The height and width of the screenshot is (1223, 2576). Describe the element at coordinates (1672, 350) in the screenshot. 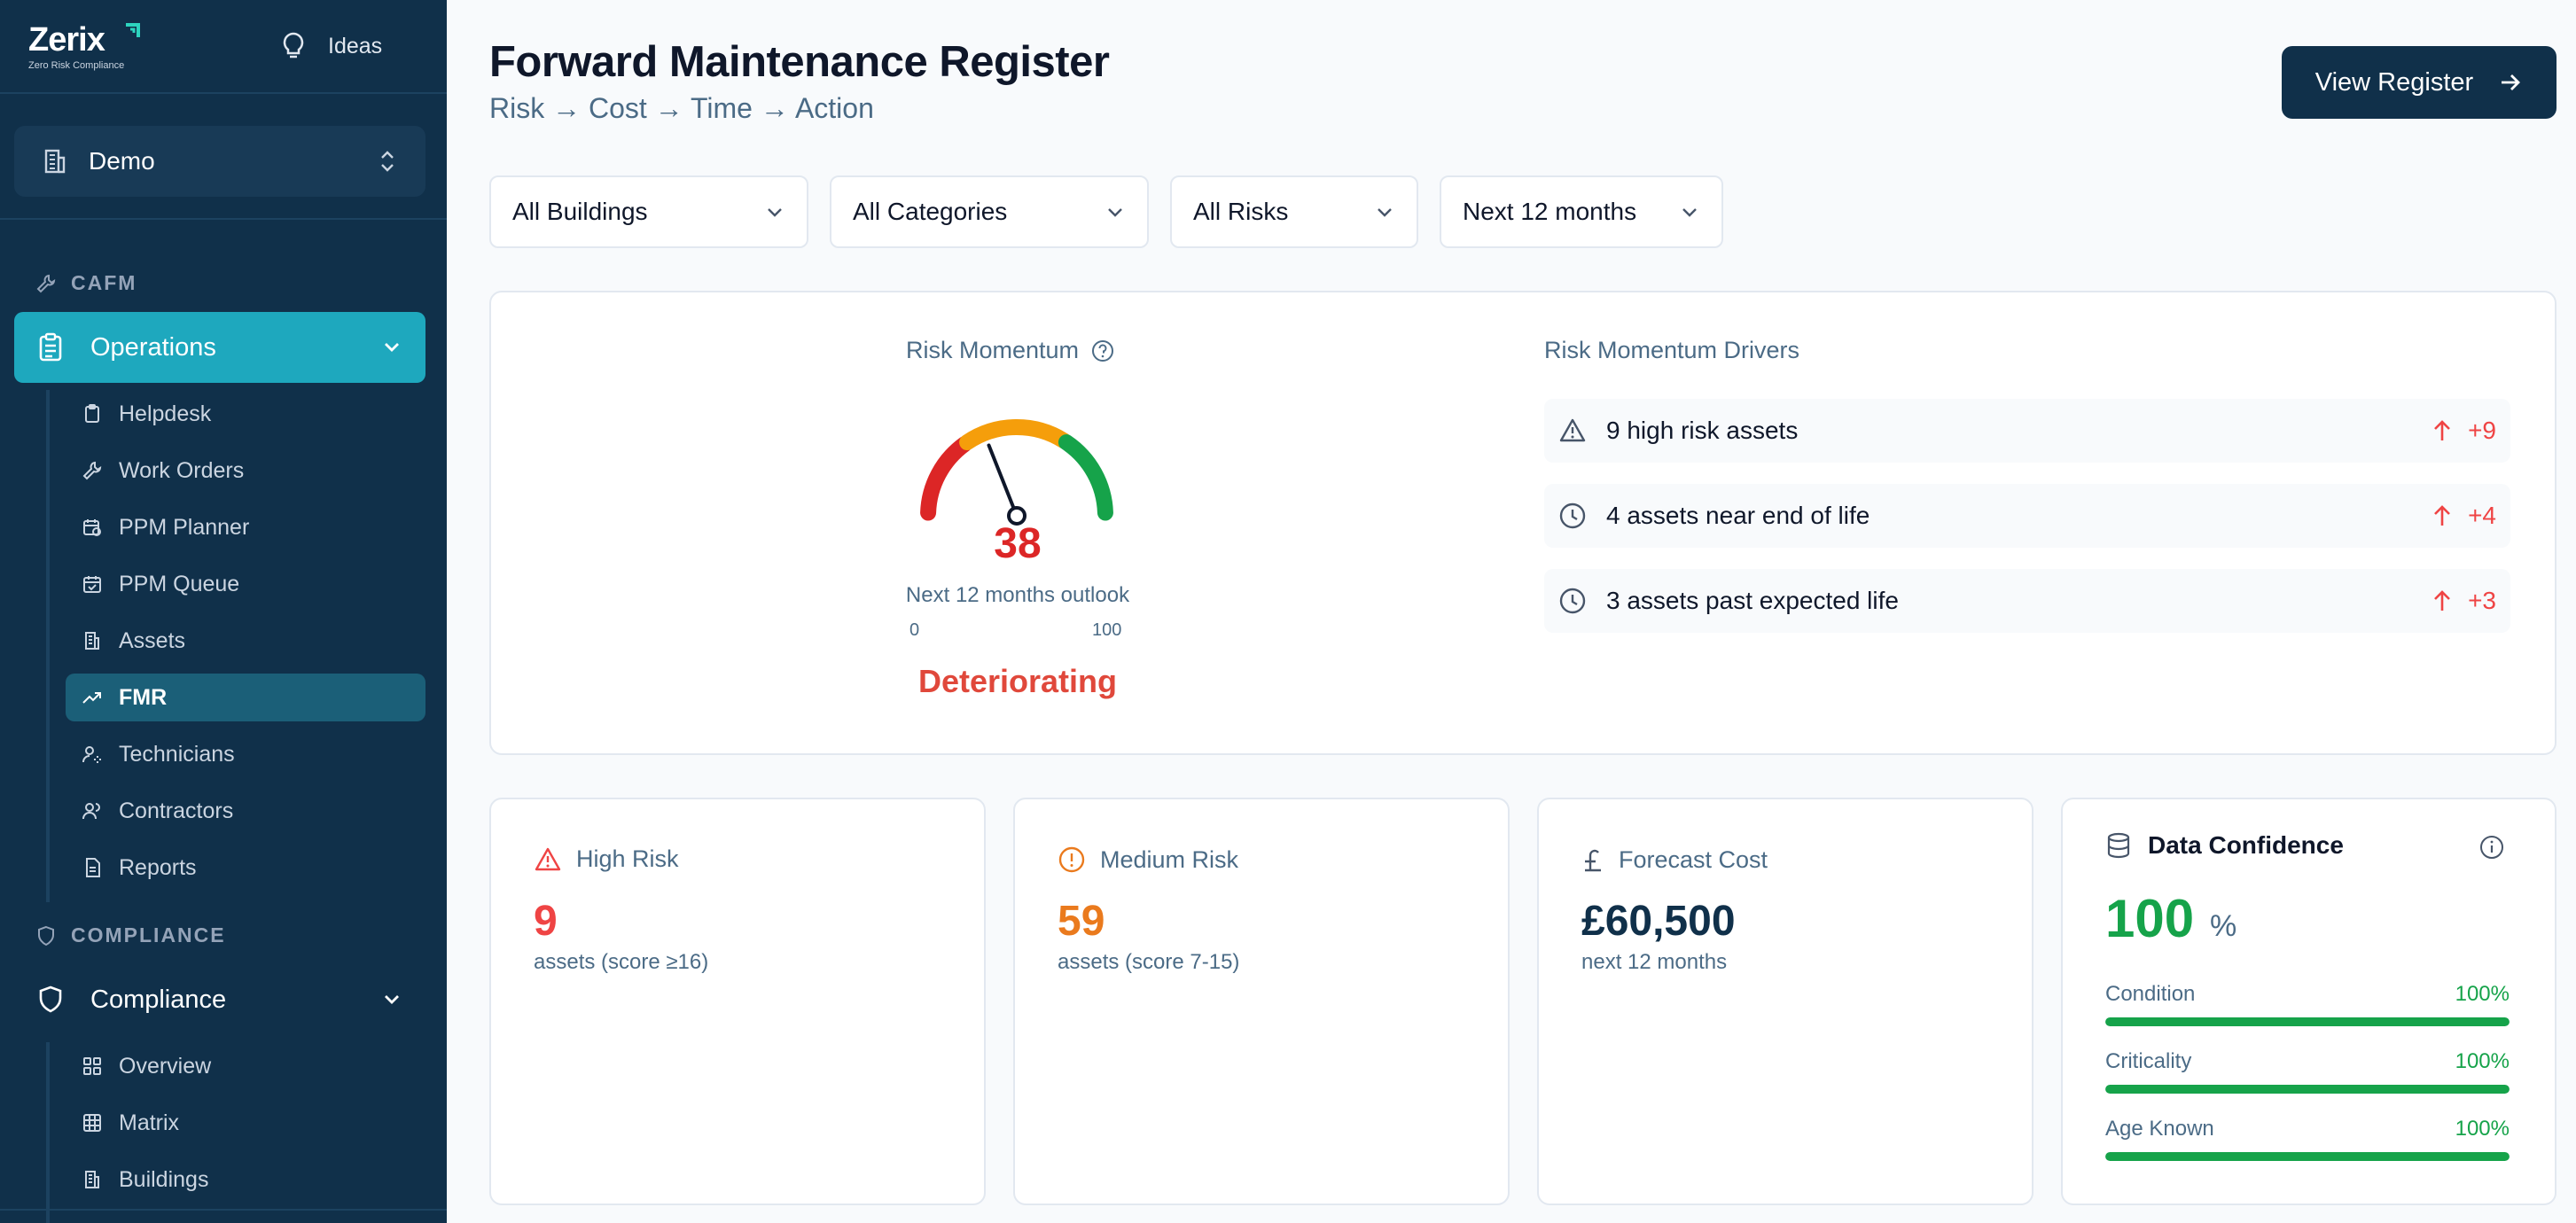

I see `drivers-title: Risk Momentum Drivers` at that location.